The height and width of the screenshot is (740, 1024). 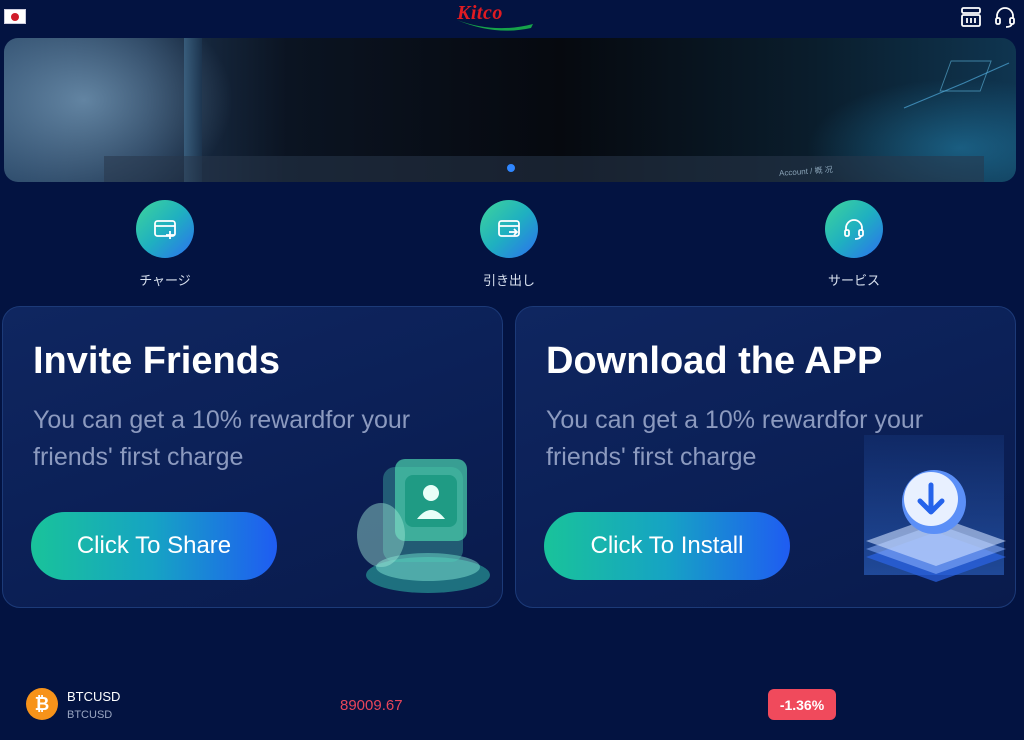 I want to click on top-bar: Kitco, so click(x=512, y=18).